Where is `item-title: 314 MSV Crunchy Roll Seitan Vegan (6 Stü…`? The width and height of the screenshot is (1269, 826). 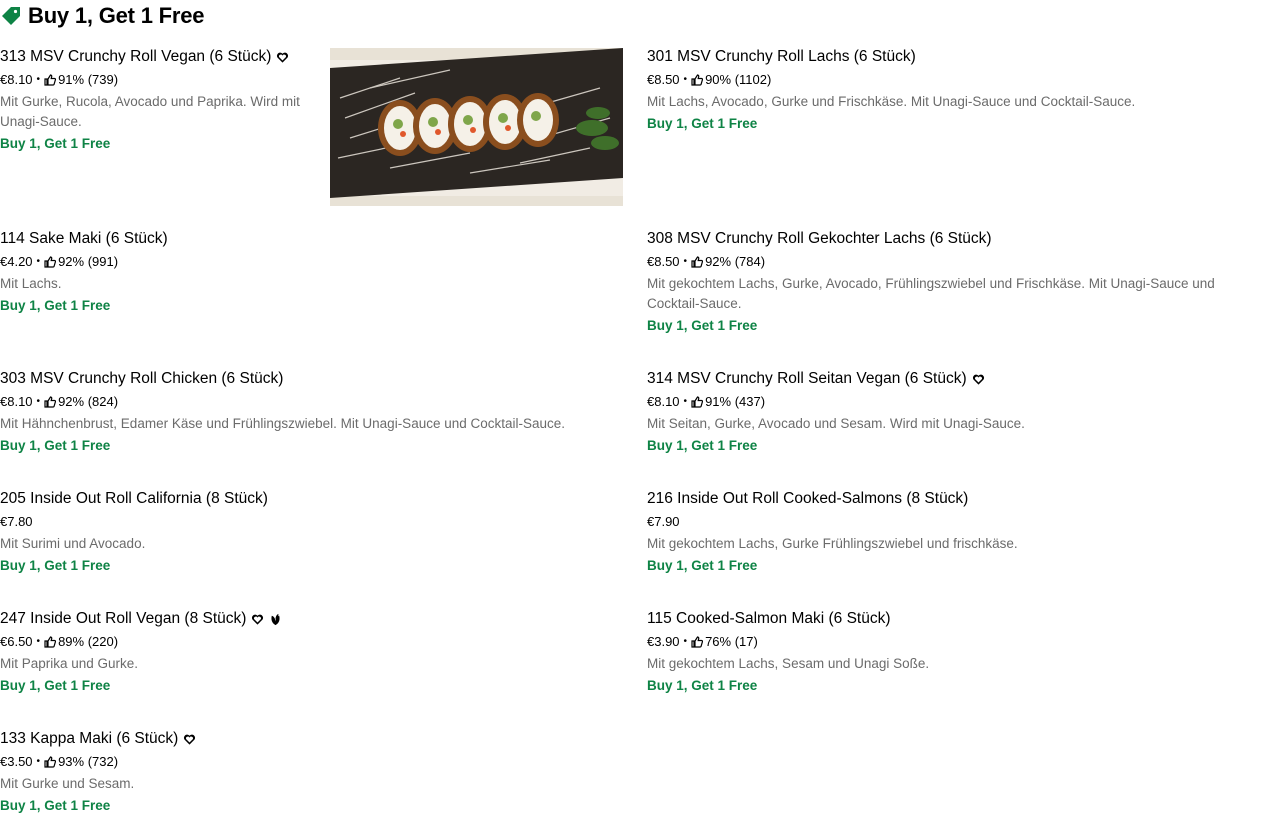
item-title: 314 MSV Crunchy Roll Seitan Vegan (6 Stü… is located at coordinates (807, 378).